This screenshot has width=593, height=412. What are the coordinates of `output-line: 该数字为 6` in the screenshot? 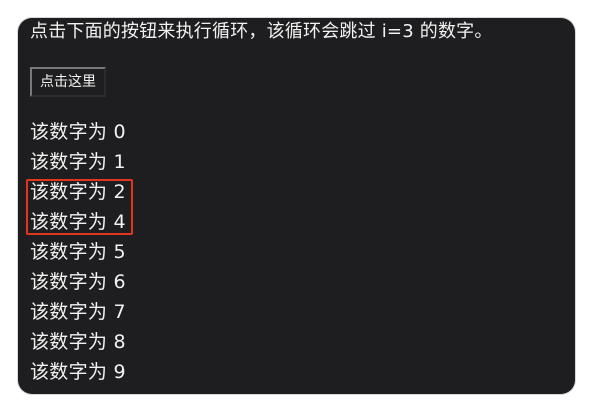 It's located at (78, 282).